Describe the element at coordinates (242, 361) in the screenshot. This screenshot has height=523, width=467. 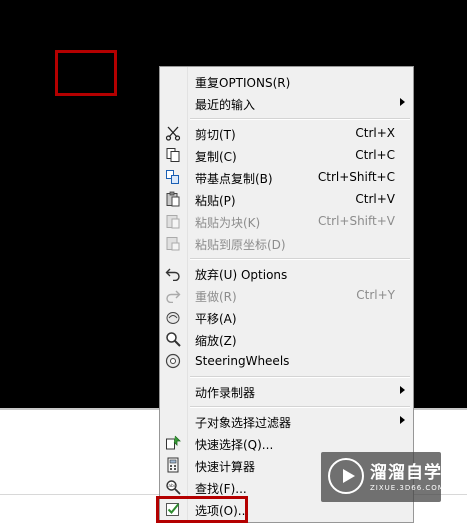
I see `menu-item-label: SteeringWheels` at that location.